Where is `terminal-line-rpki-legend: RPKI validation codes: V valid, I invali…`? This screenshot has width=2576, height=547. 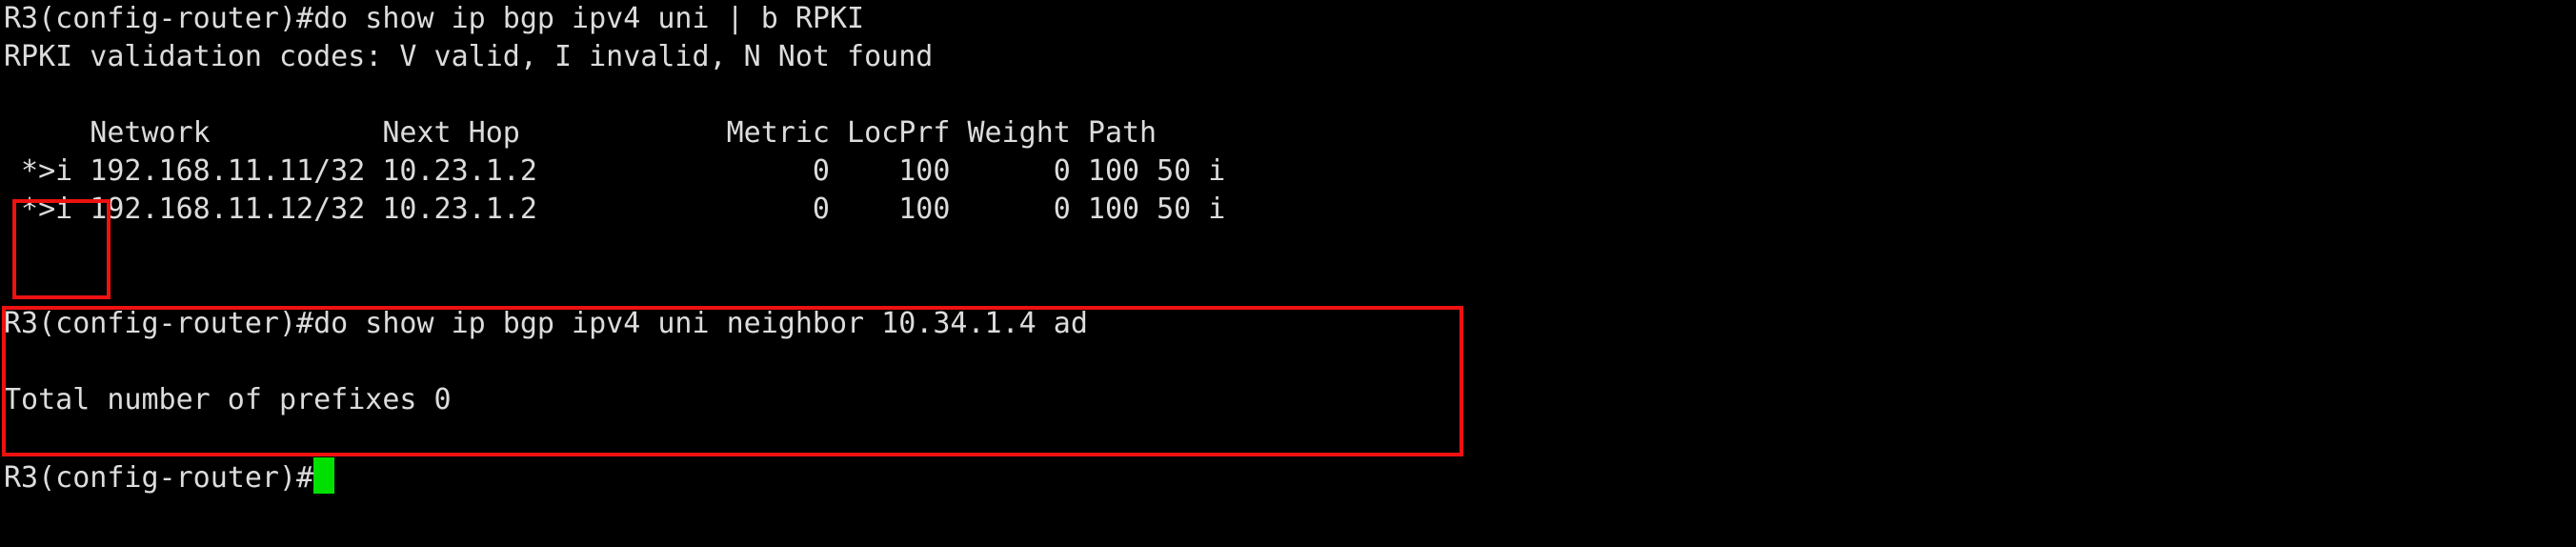 terminal-line-rpki-legend: RPKI validation codes: V valid, I invali… is located at coordinates (469, 57).